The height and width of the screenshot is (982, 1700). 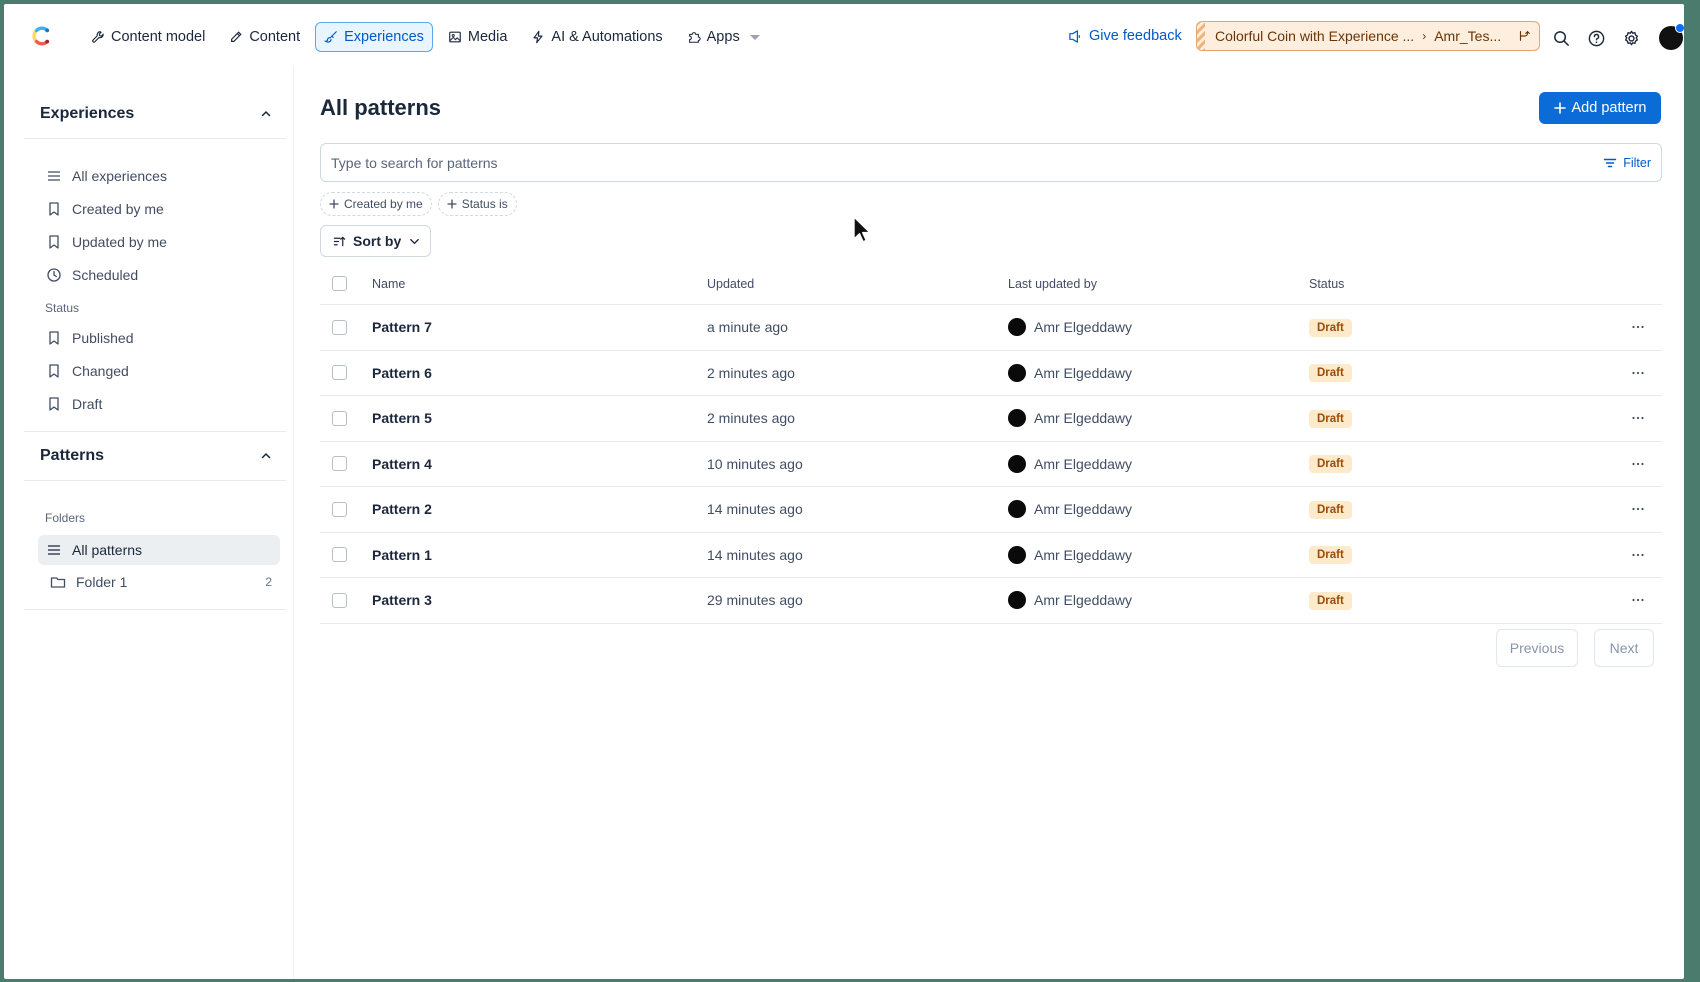 I want to click on column-updated: Updated, so click(x=730, y=284).